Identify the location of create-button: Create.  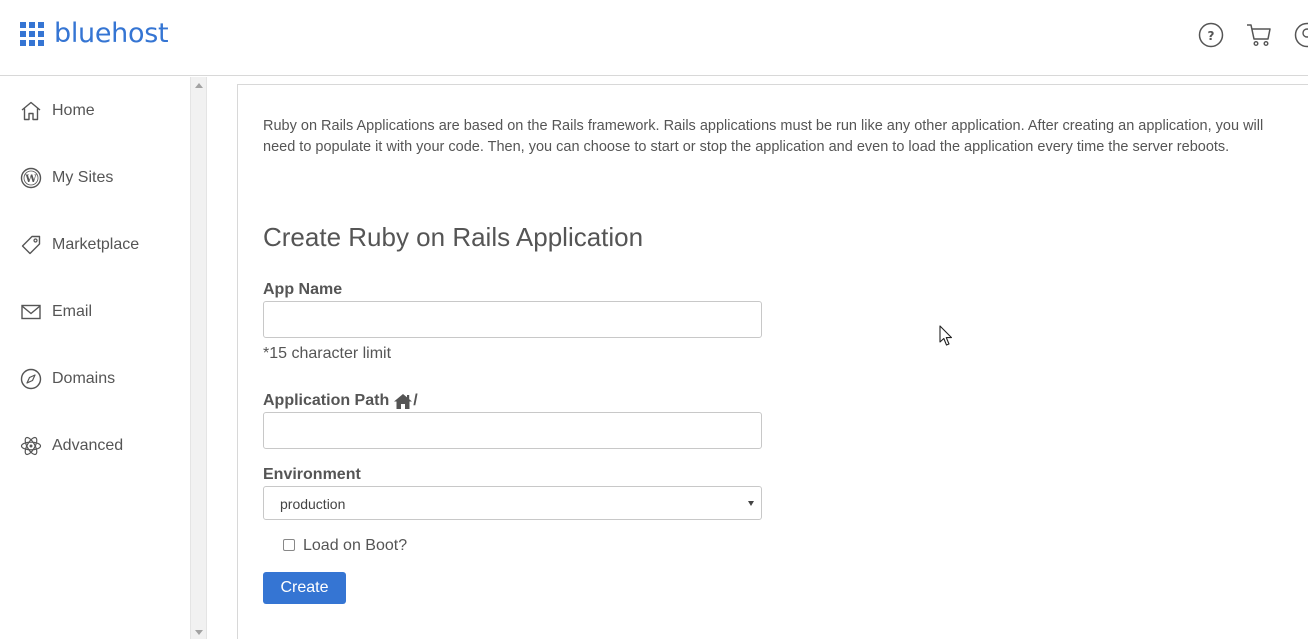
(304, 588).